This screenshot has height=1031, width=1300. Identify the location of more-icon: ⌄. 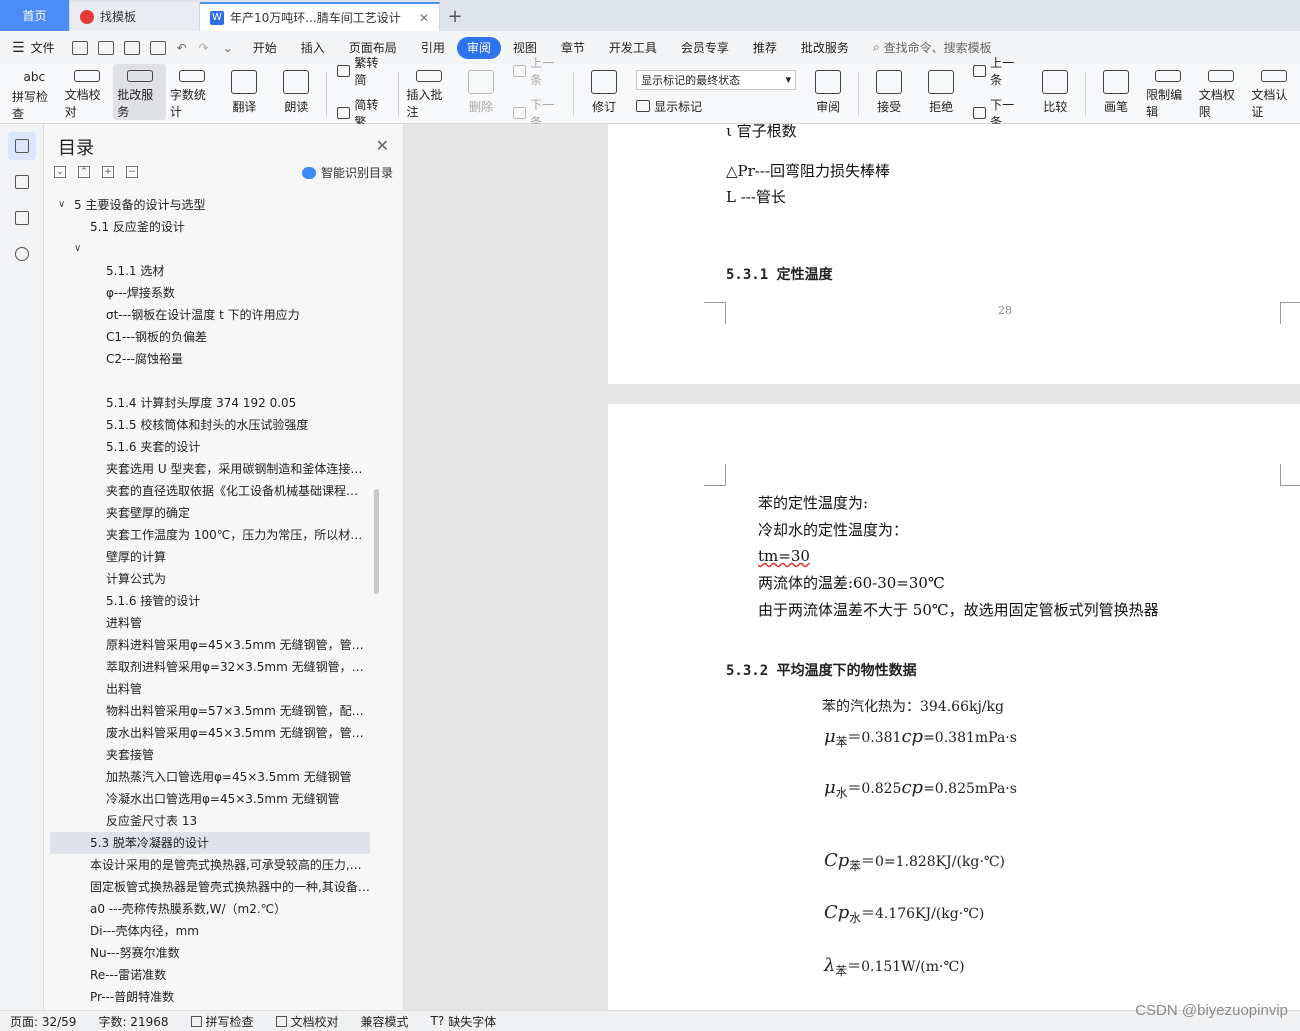
(228, 48).